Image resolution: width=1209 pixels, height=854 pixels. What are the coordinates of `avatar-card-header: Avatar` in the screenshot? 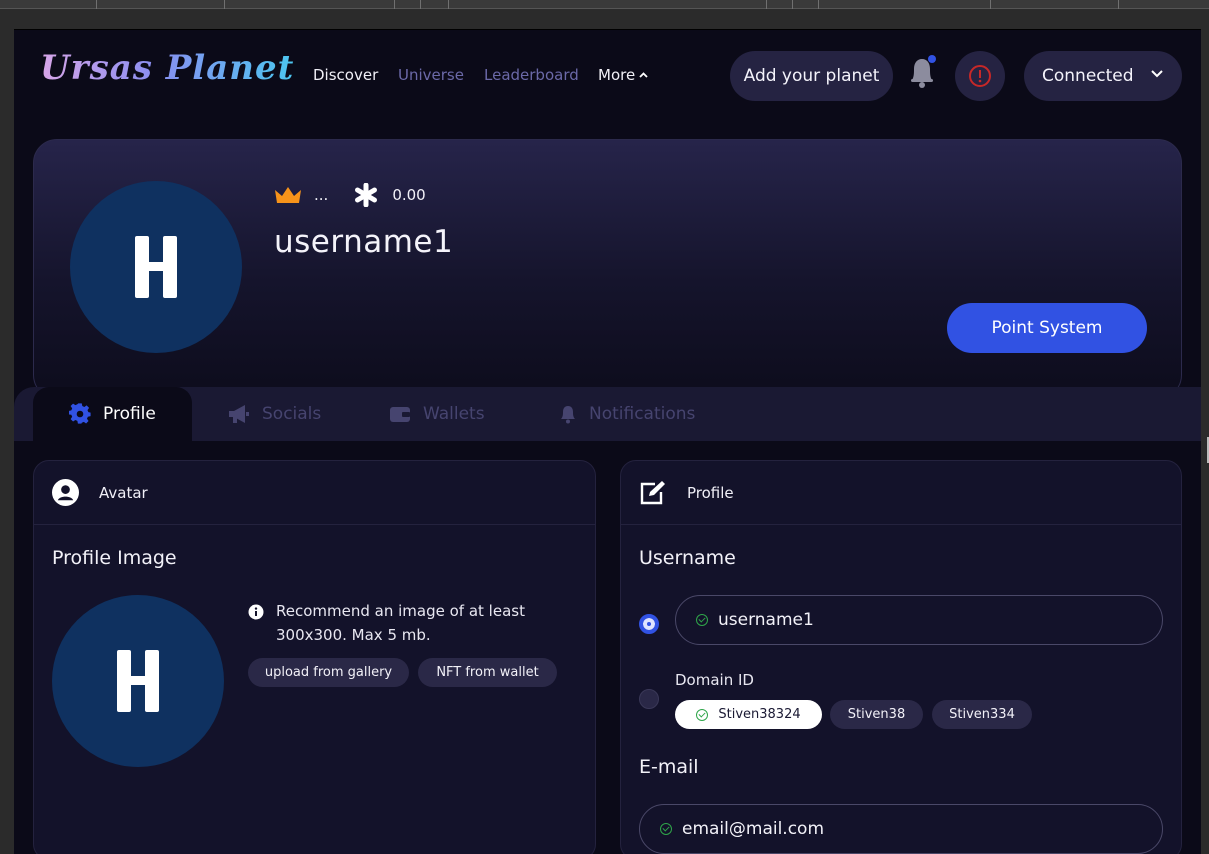 It's located at (314, 493).